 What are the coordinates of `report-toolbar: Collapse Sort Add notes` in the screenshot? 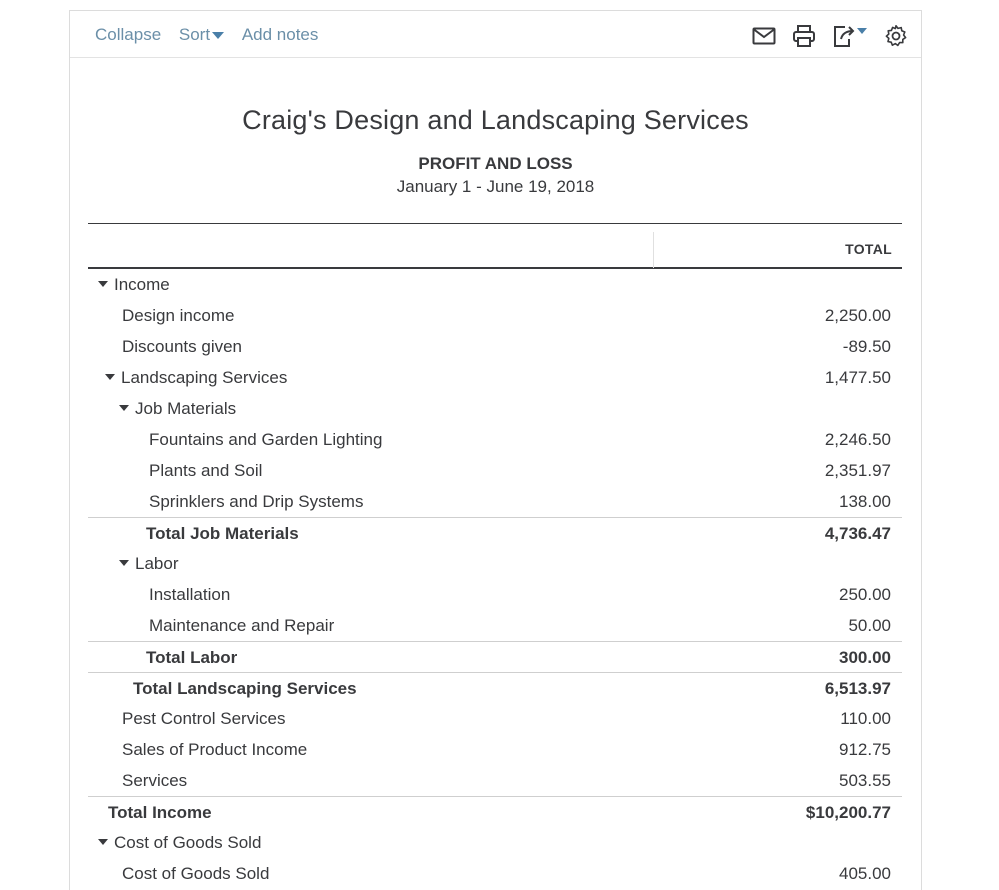 It's located at (495, 34).